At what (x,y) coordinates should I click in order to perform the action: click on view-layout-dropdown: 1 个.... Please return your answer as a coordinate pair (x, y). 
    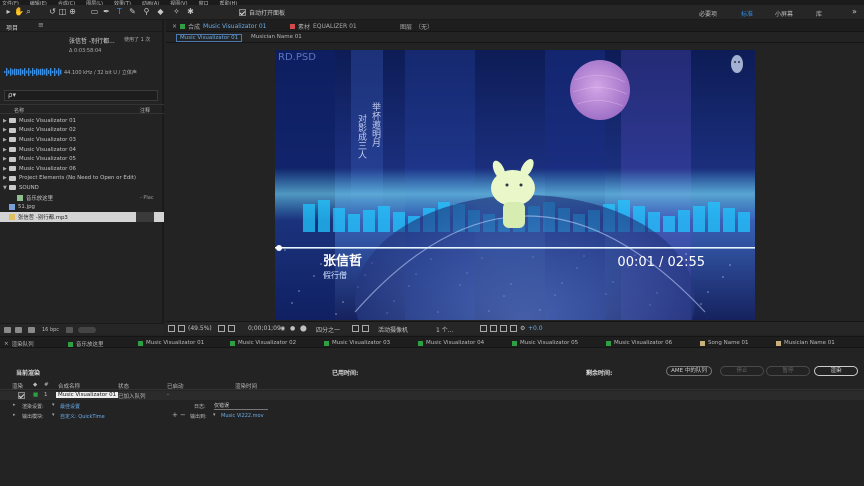
    Looking at the image, I should click on (444, 329).